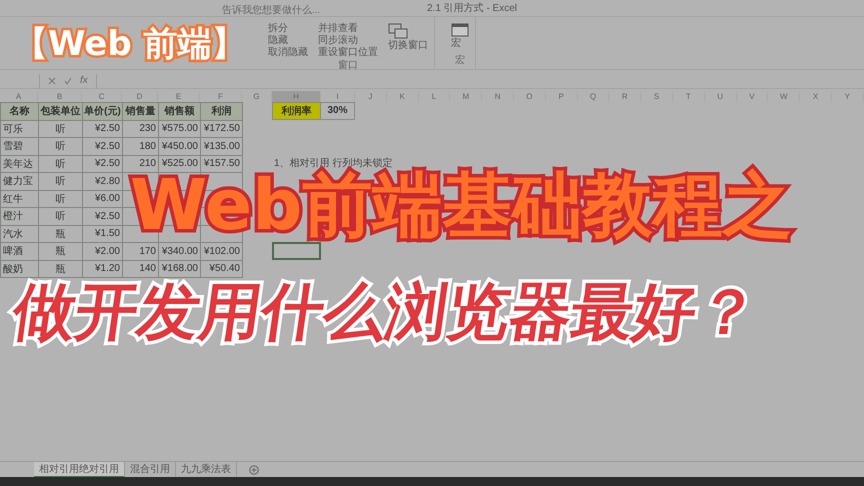 This screenshot has height=486, width=864. What do you see at coordinates (52, 80) in the screenshot?
I see `cancel-icon` at bounding box center [52, 80].